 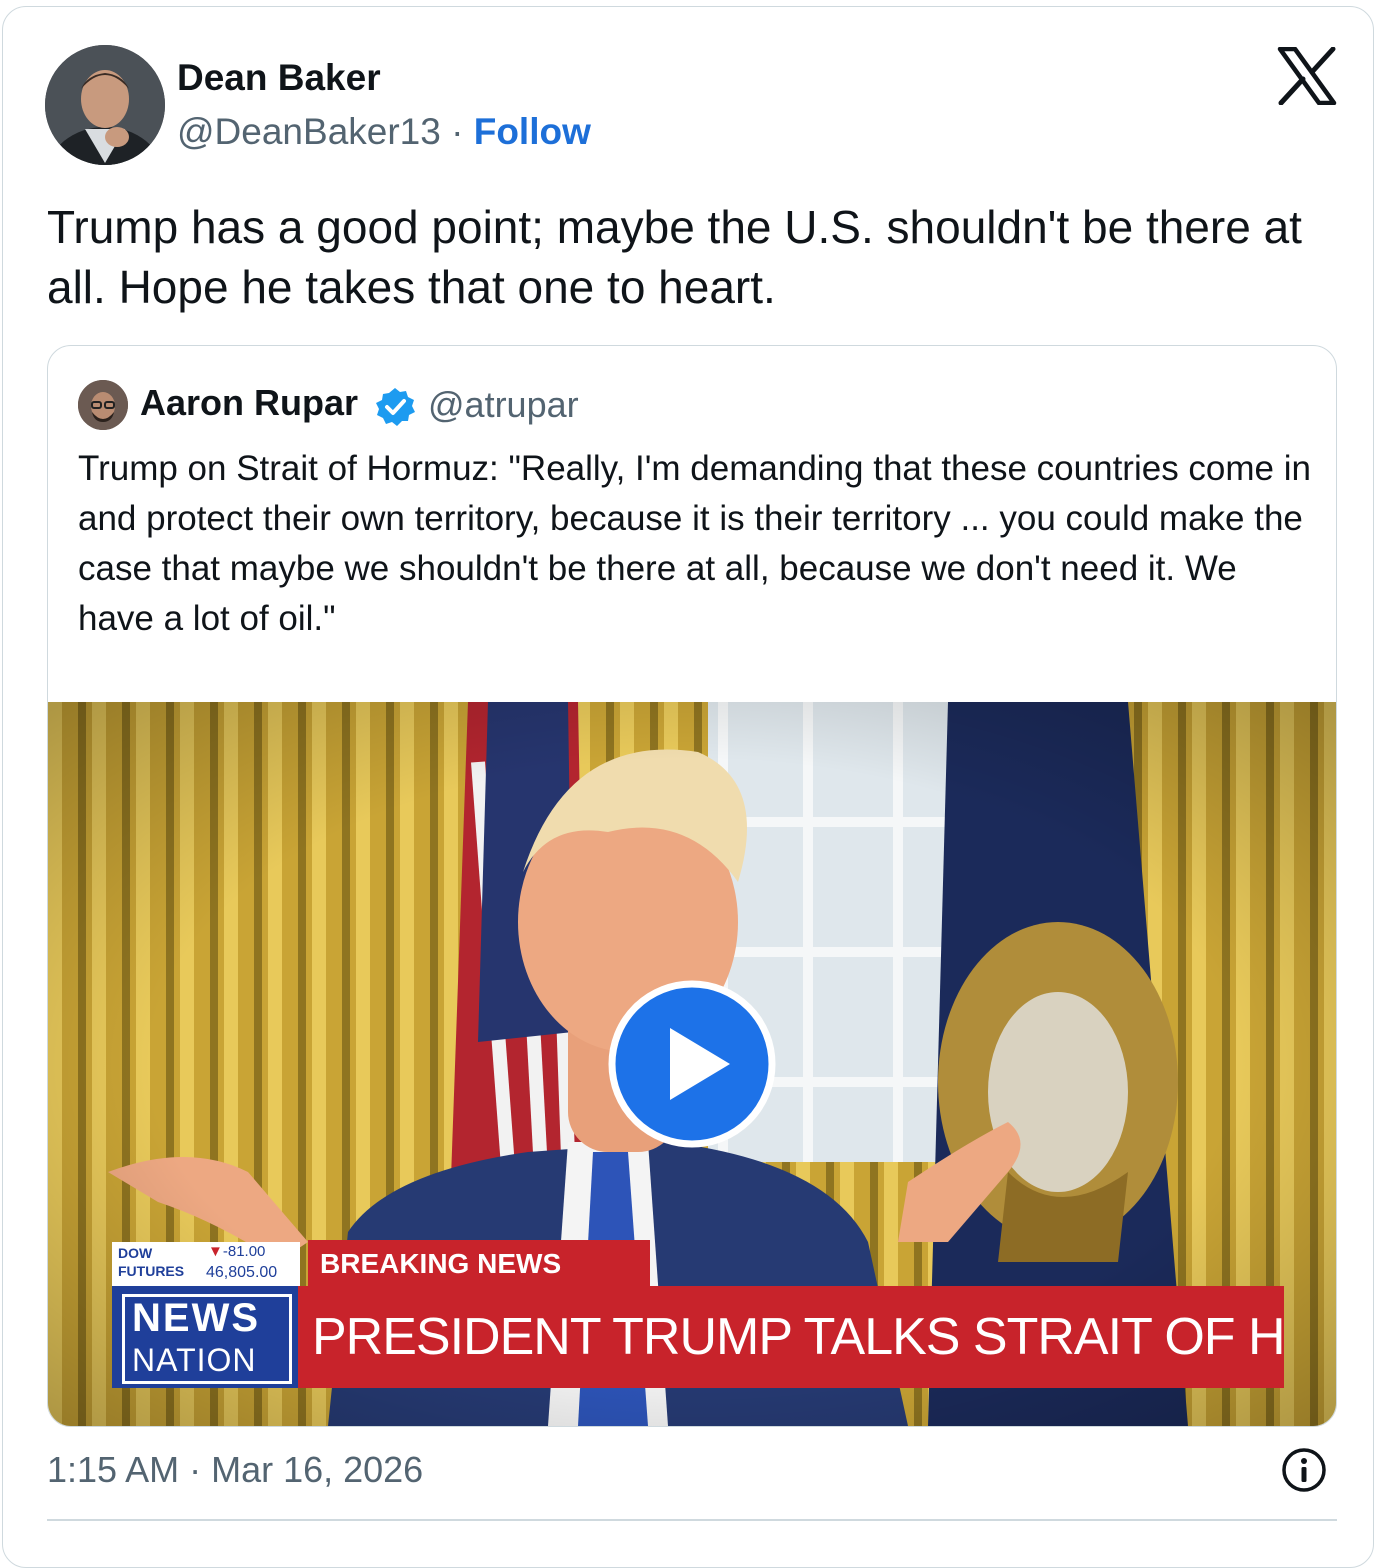 What do you see at coordinates (479, 1264) in the screenshot?
I see `breaking-news-label: BREAKING NEWS` at bounding box center [479, 1264].